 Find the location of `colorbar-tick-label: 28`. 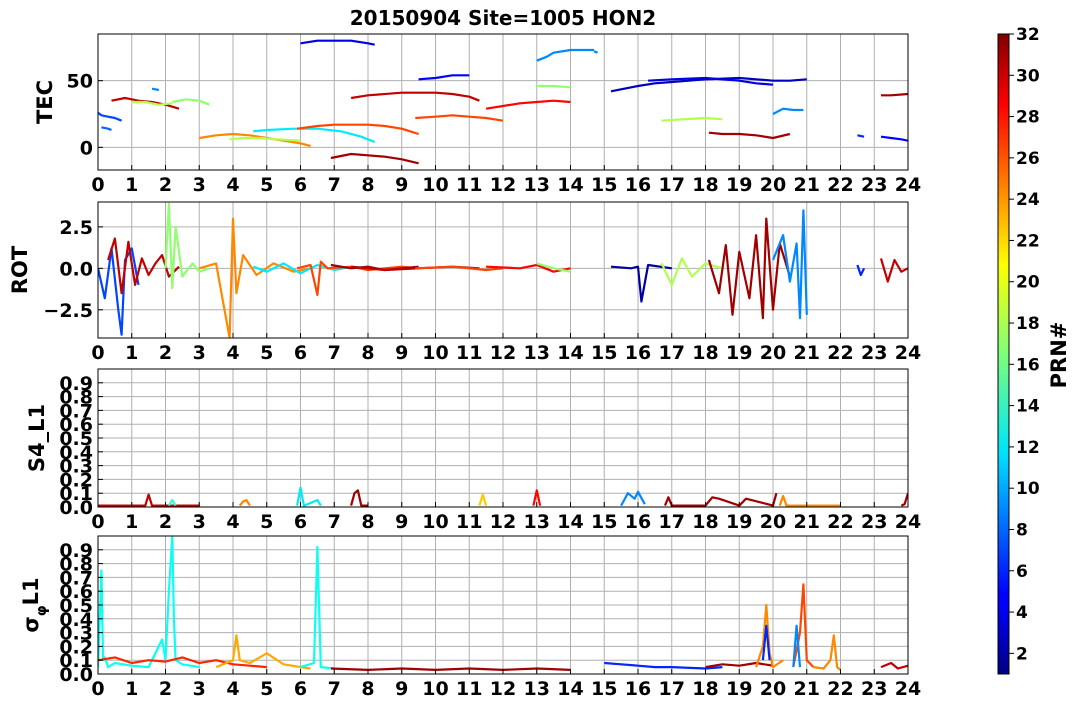

colorbar-tick-label: 28 is located at coordinates (1028, 118).